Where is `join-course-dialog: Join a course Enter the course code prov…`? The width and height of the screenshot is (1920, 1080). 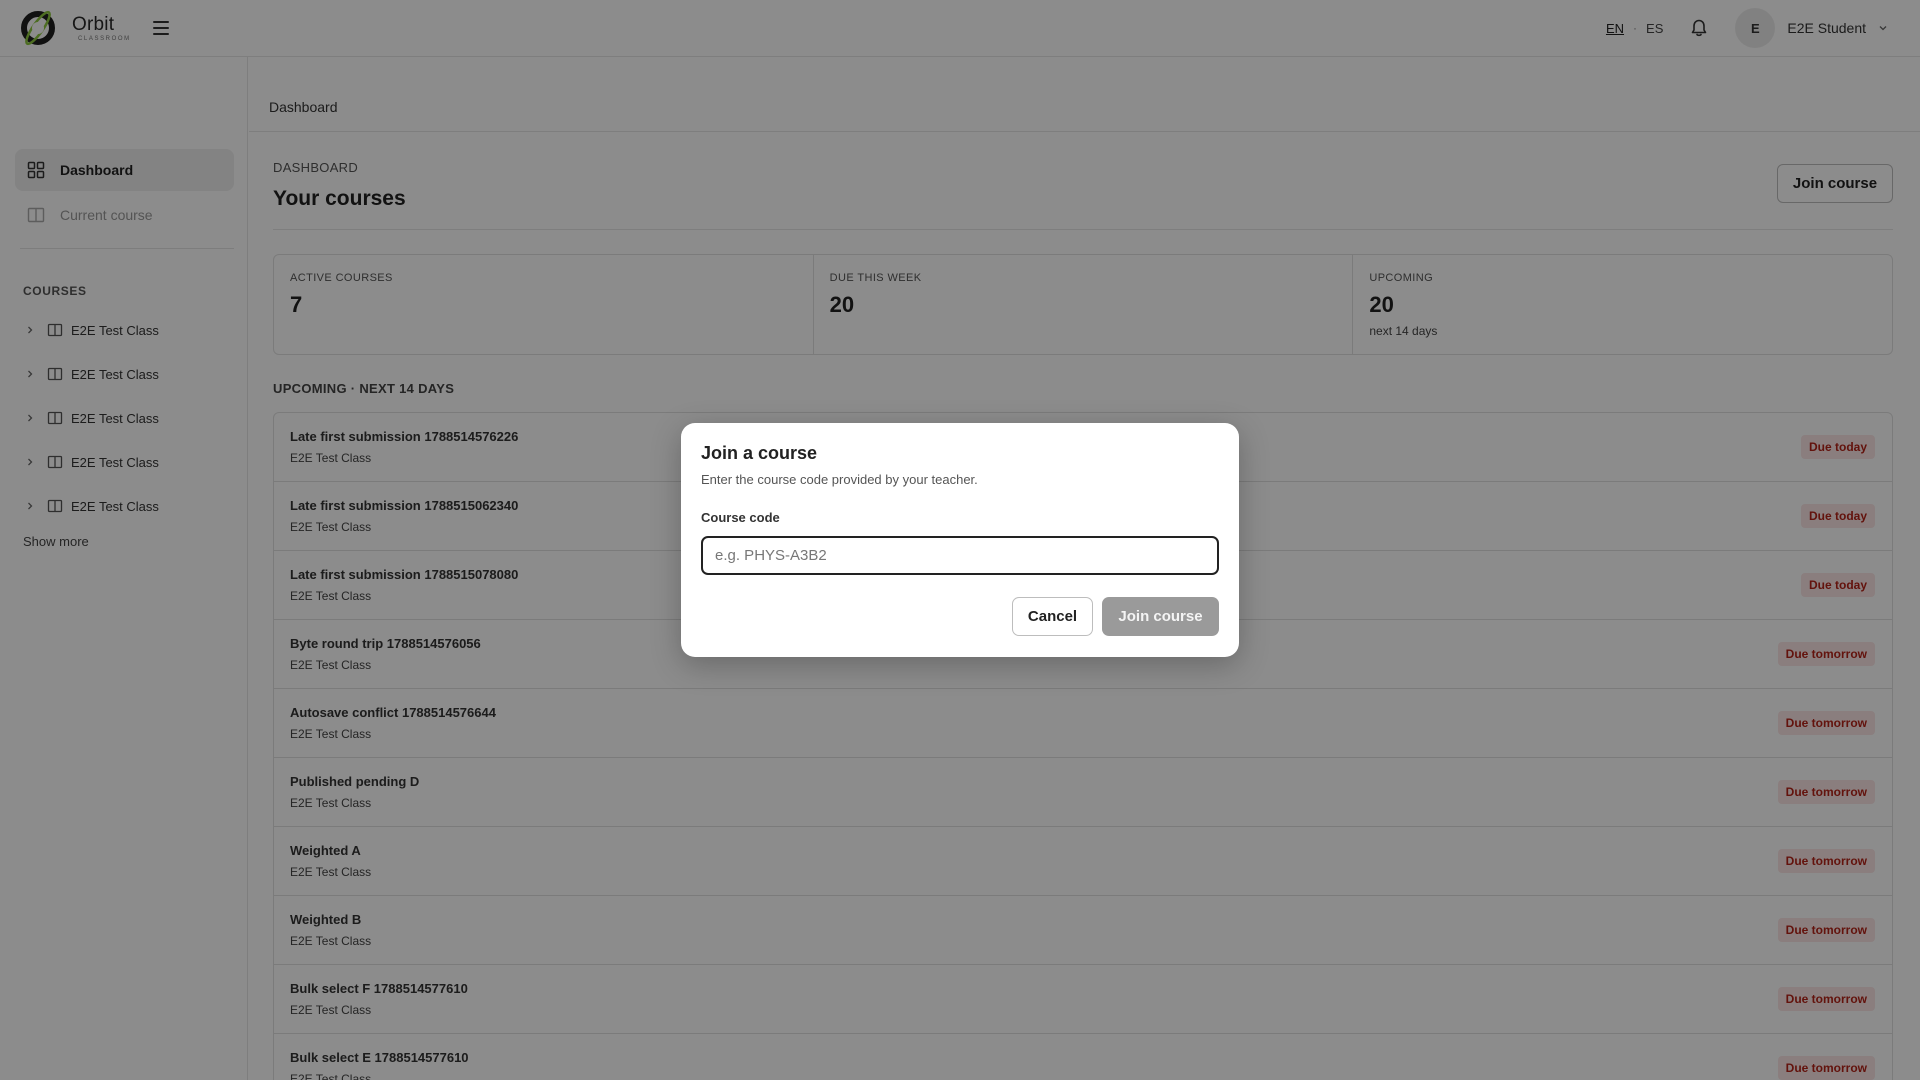
join-course-dialog: Join a course Enter the course code prov… is located at coordinates (960, 540).